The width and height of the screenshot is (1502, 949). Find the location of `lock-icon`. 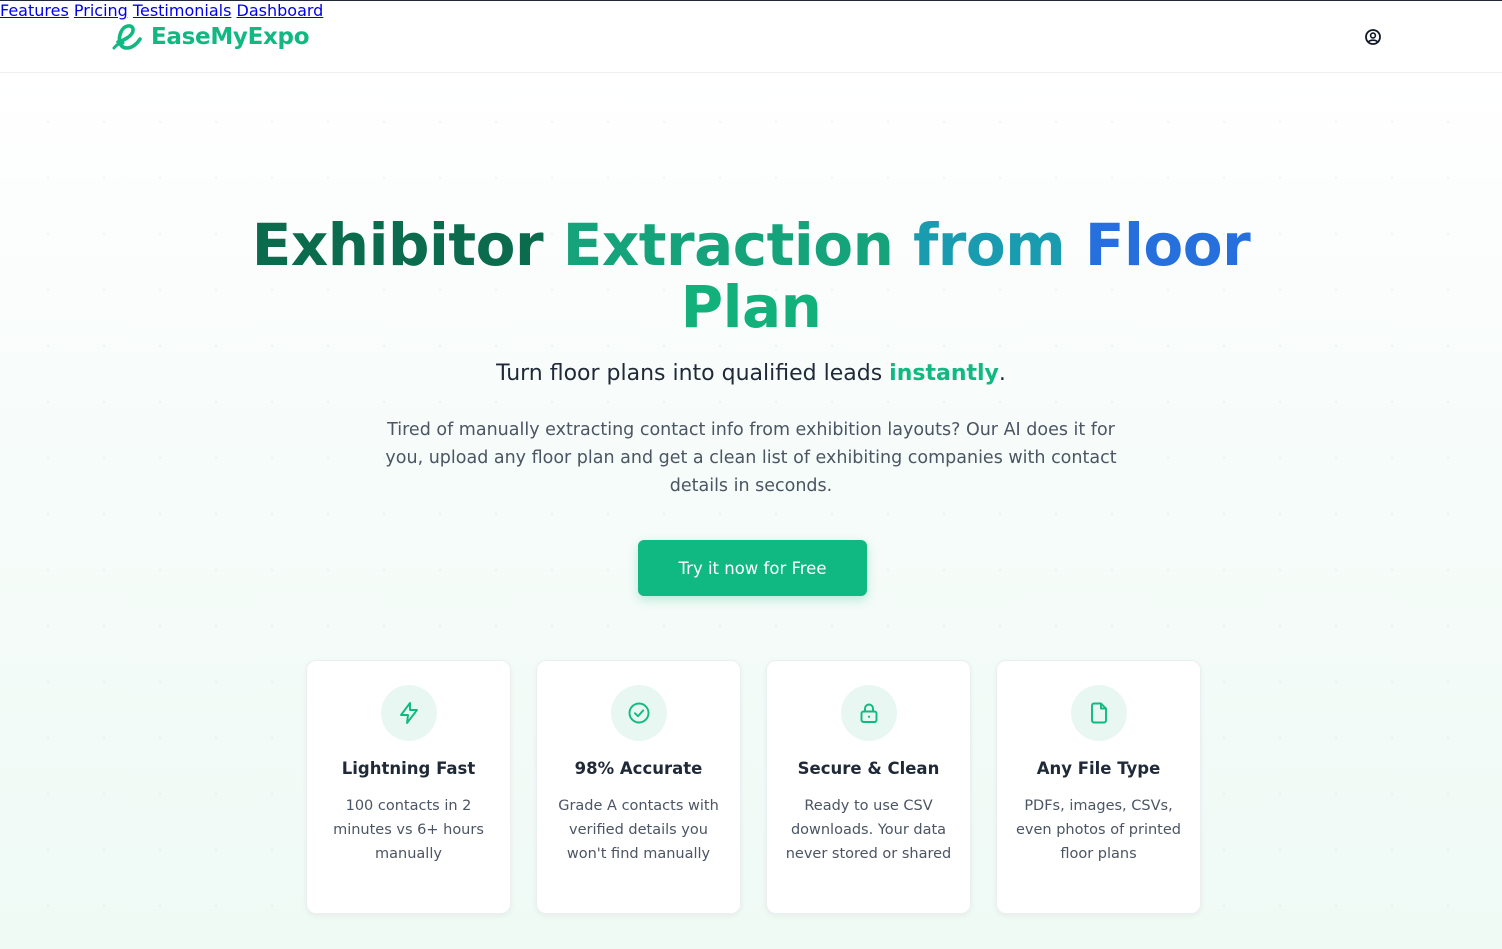

lock-icon is located at coordinates (869, 713).